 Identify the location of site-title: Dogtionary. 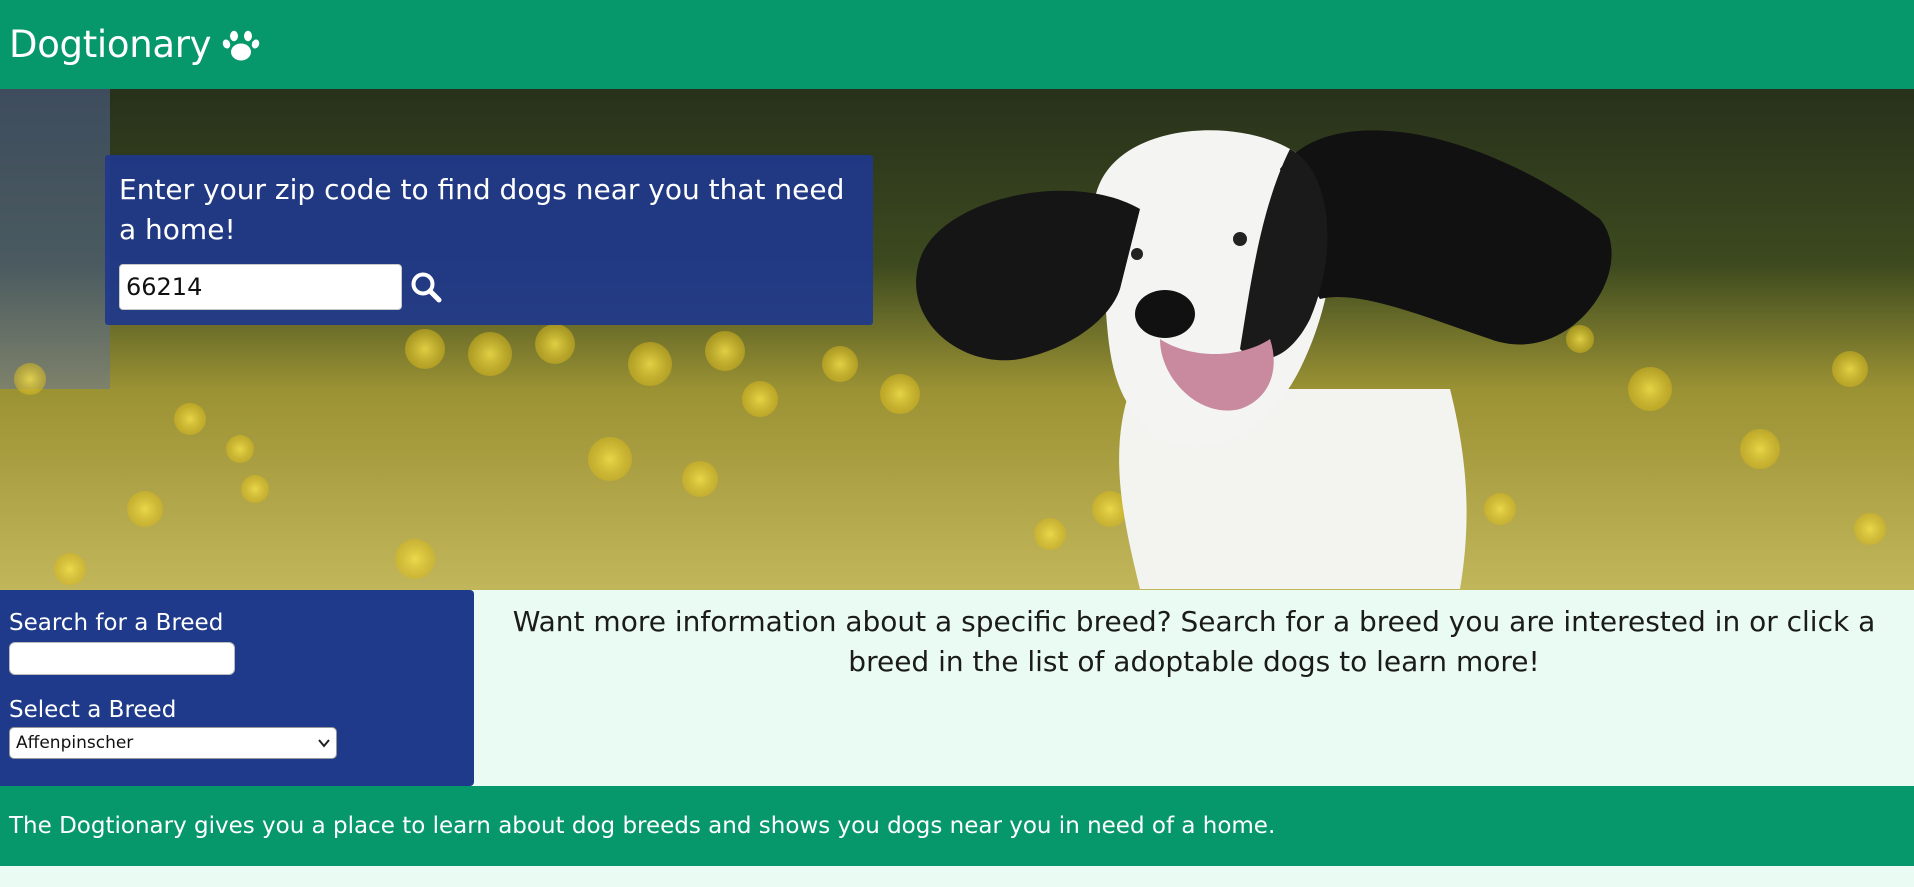
(110, 44).